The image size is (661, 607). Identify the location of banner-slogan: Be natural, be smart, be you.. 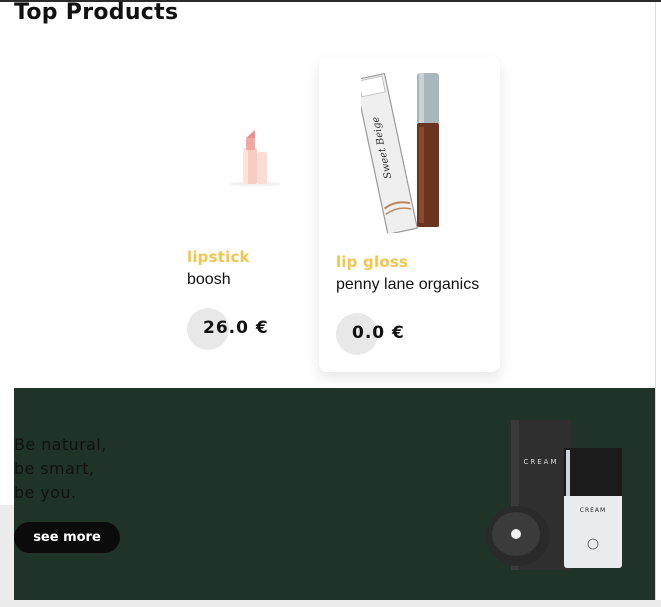
(94, 469).